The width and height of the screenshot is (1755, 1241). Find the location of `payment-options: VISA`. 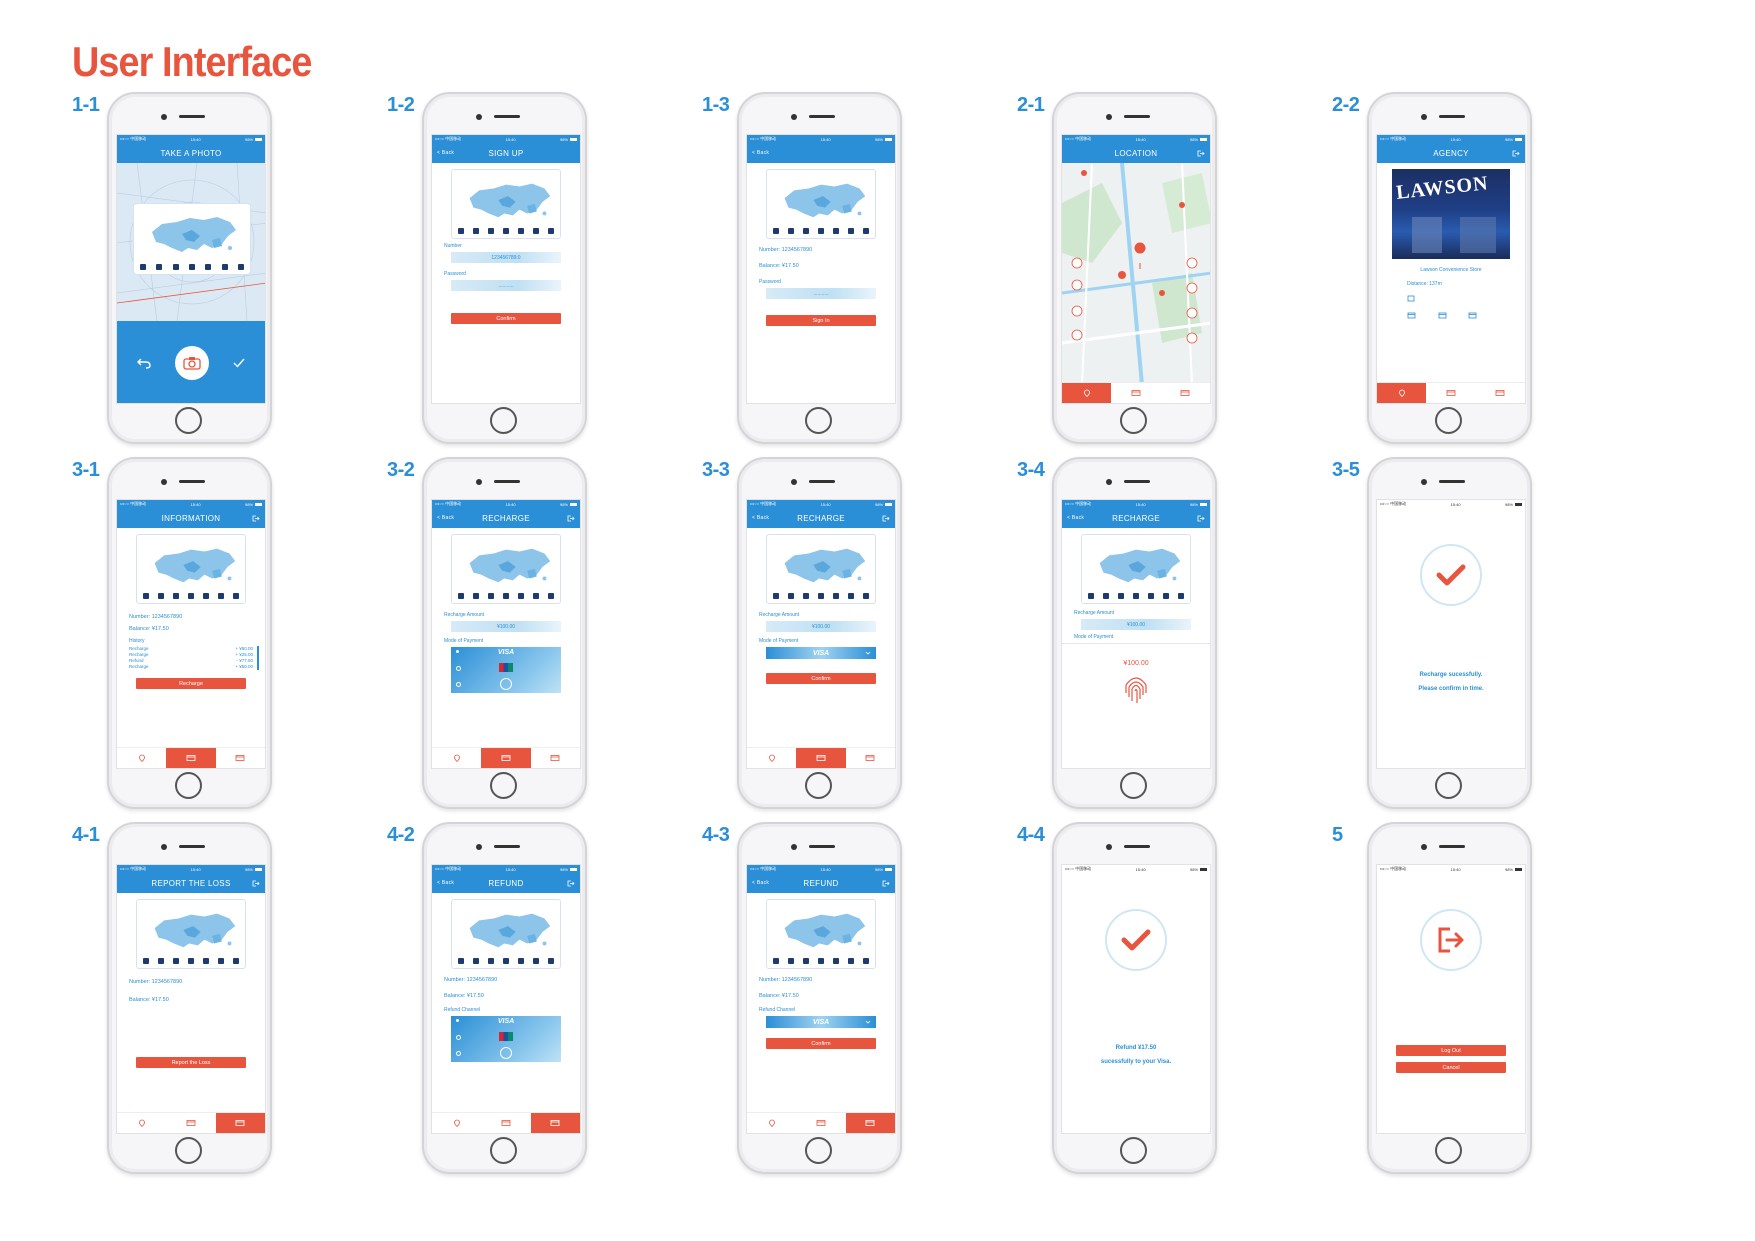

payment-options: VISA is located at coordinates (506, 670).